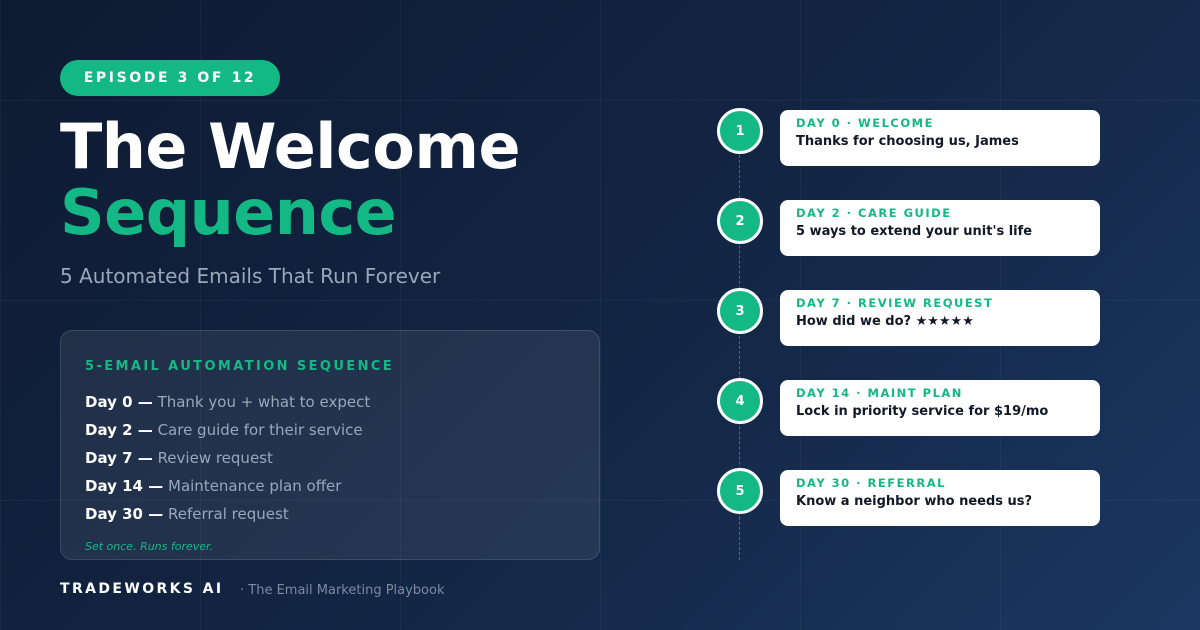 The width and height of the screenshot is (1200, 630). What do you see at coordinates (290, 146) in the screenshot?
I see `title-line-1: The Welcome` at bounding box center [290, 146].